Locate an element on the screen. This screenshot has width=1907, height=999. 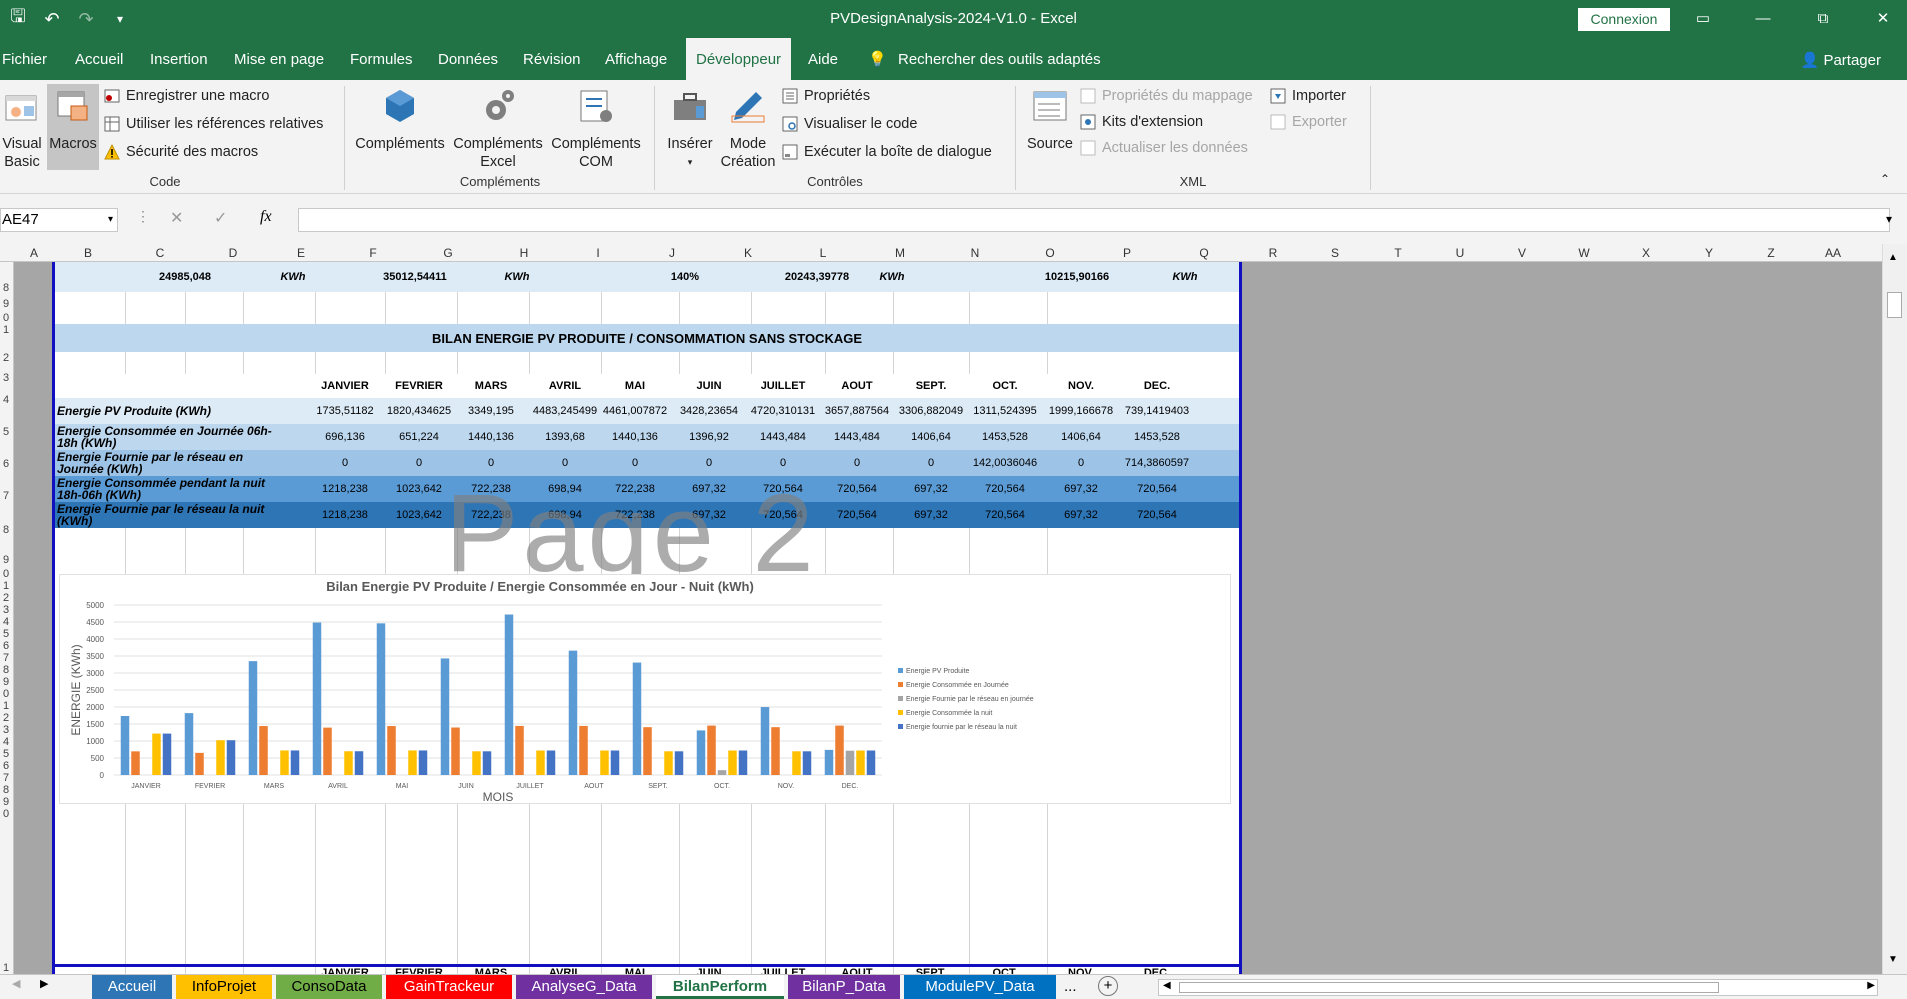
row-label: Energie PV Produite (KWh) is located at coordinates (172, 411).